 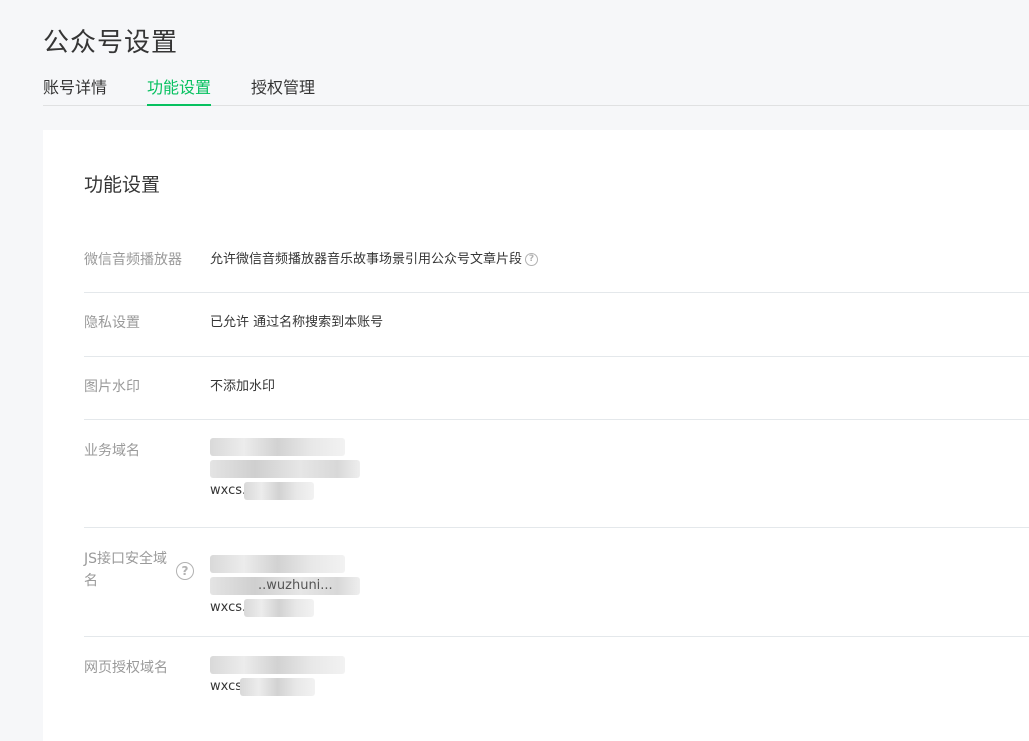 I want to click on tab-bar: 账号详情 功能设置 授权管理, so click(x=536, y=91).